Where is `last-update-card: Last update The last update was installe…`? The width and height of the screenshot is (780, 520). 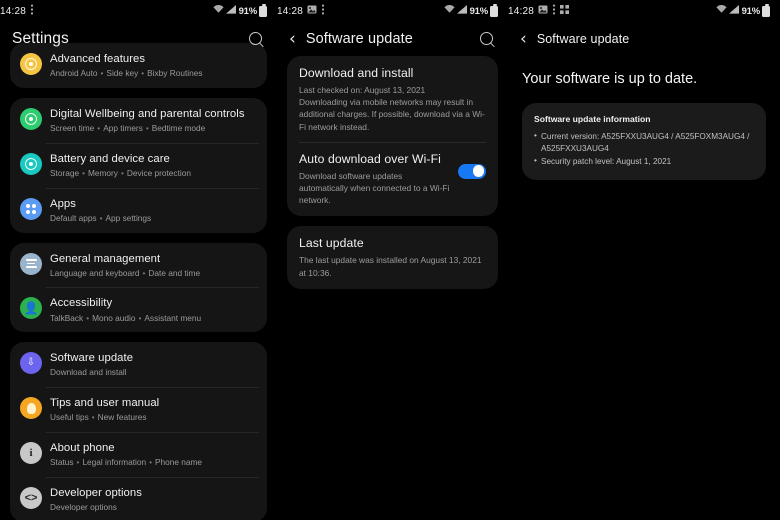
last-update-card: Last update The last update was installe… is located at coordinates (392, 257).